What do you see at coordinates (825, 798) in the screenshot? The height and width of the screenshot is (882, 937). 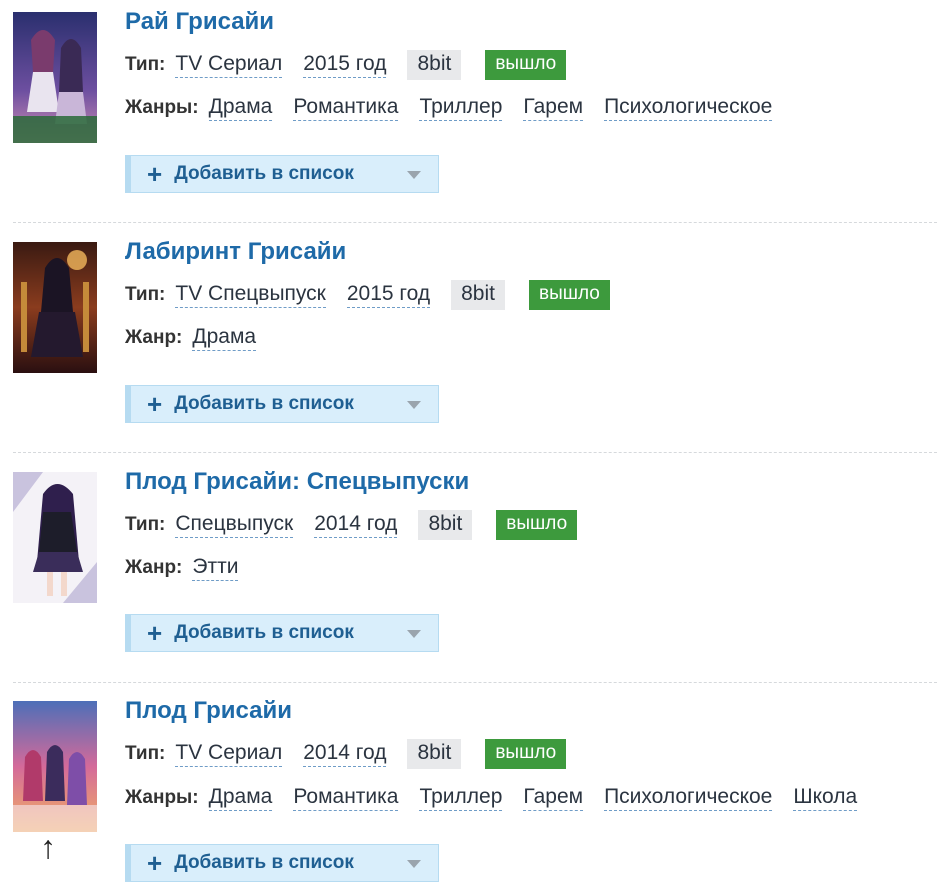 I see `genre-tag: Школа` at bounding box center [825, 798].